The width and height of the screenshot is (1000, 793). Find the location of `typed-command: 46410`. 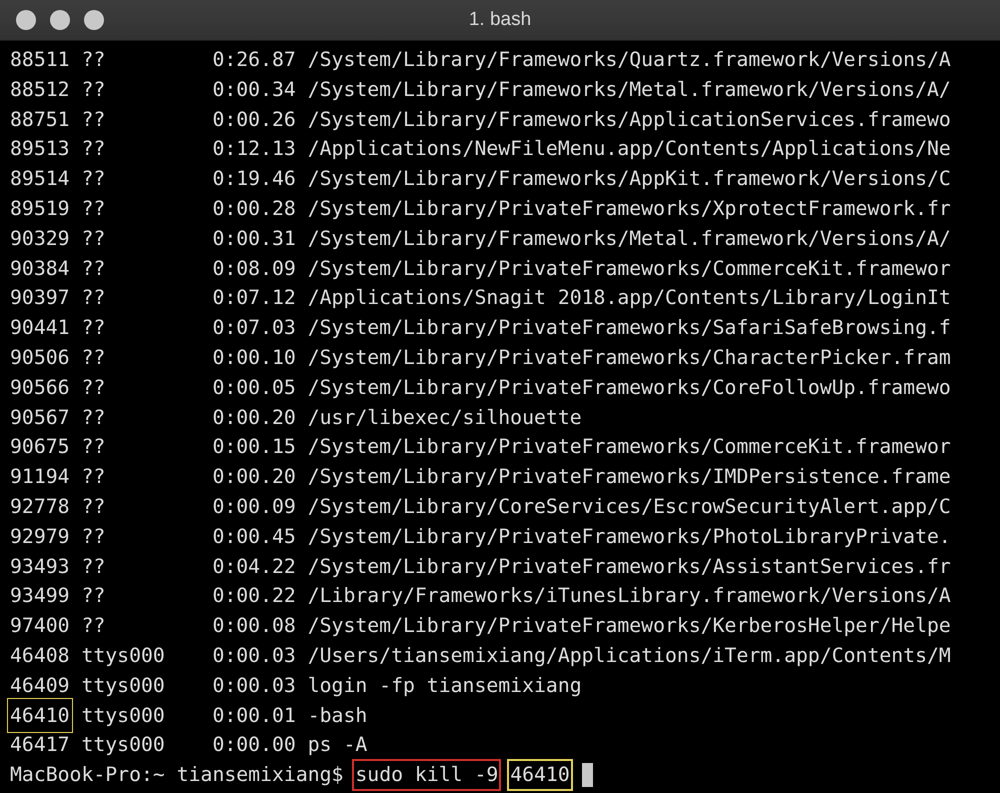

typed-command: 46410 is located at coordinates (540, 775).